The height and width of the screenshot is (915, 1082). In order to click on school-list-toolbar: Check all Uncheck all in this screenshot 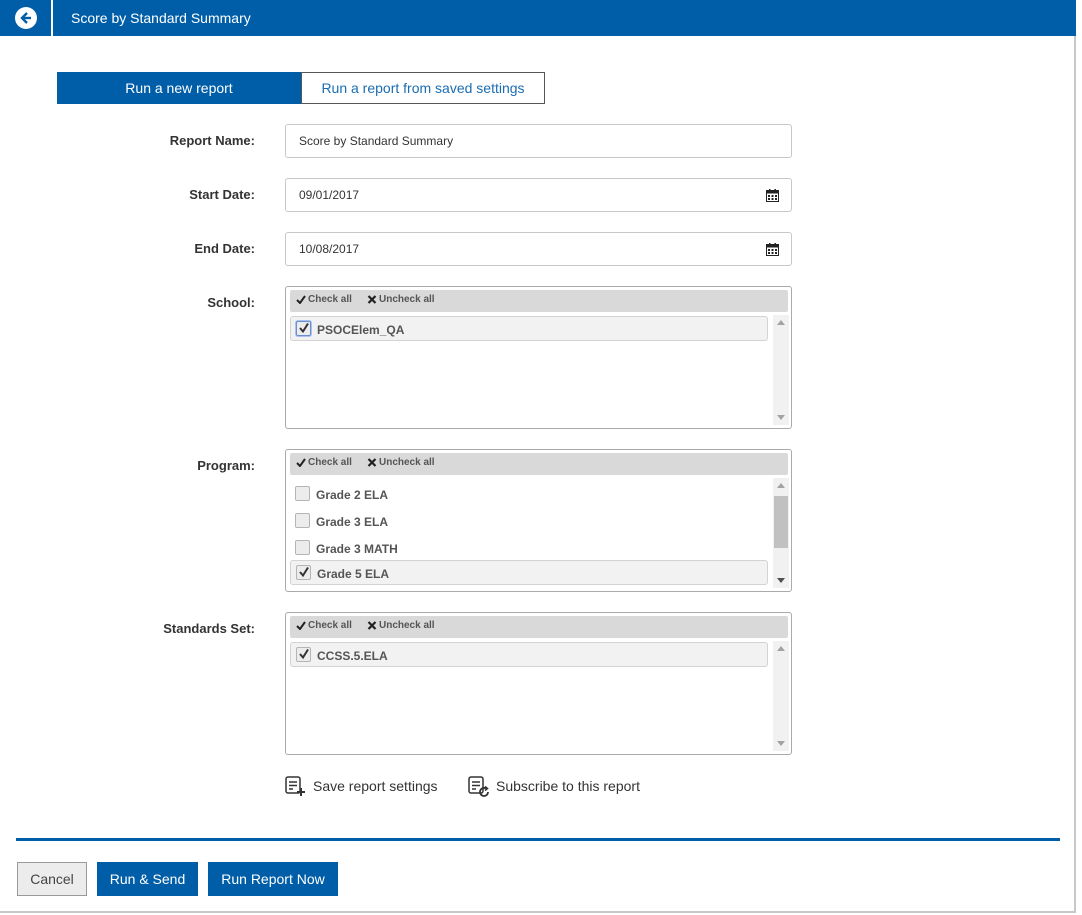, I will do `click(539, 301)`.